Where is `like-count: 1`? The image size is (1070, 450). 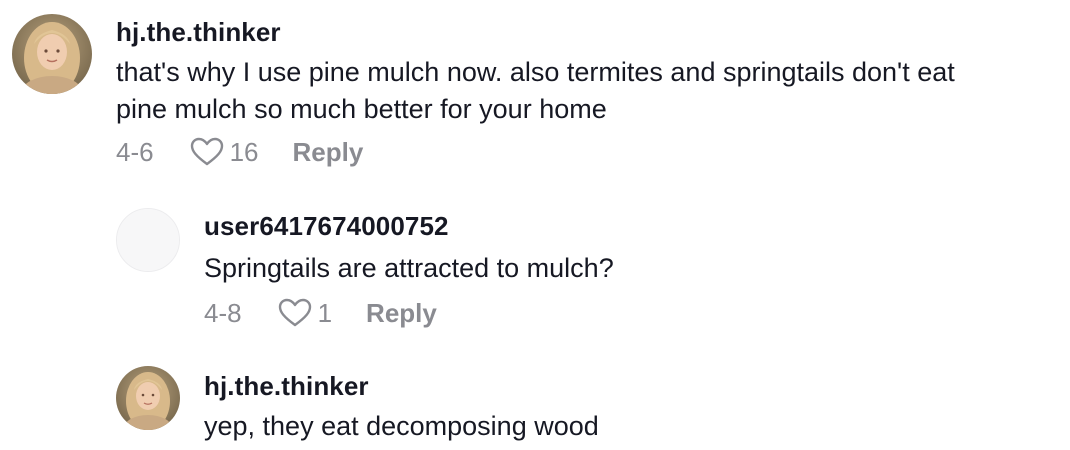
like-count: 1 is located at coordinates (325, 312).